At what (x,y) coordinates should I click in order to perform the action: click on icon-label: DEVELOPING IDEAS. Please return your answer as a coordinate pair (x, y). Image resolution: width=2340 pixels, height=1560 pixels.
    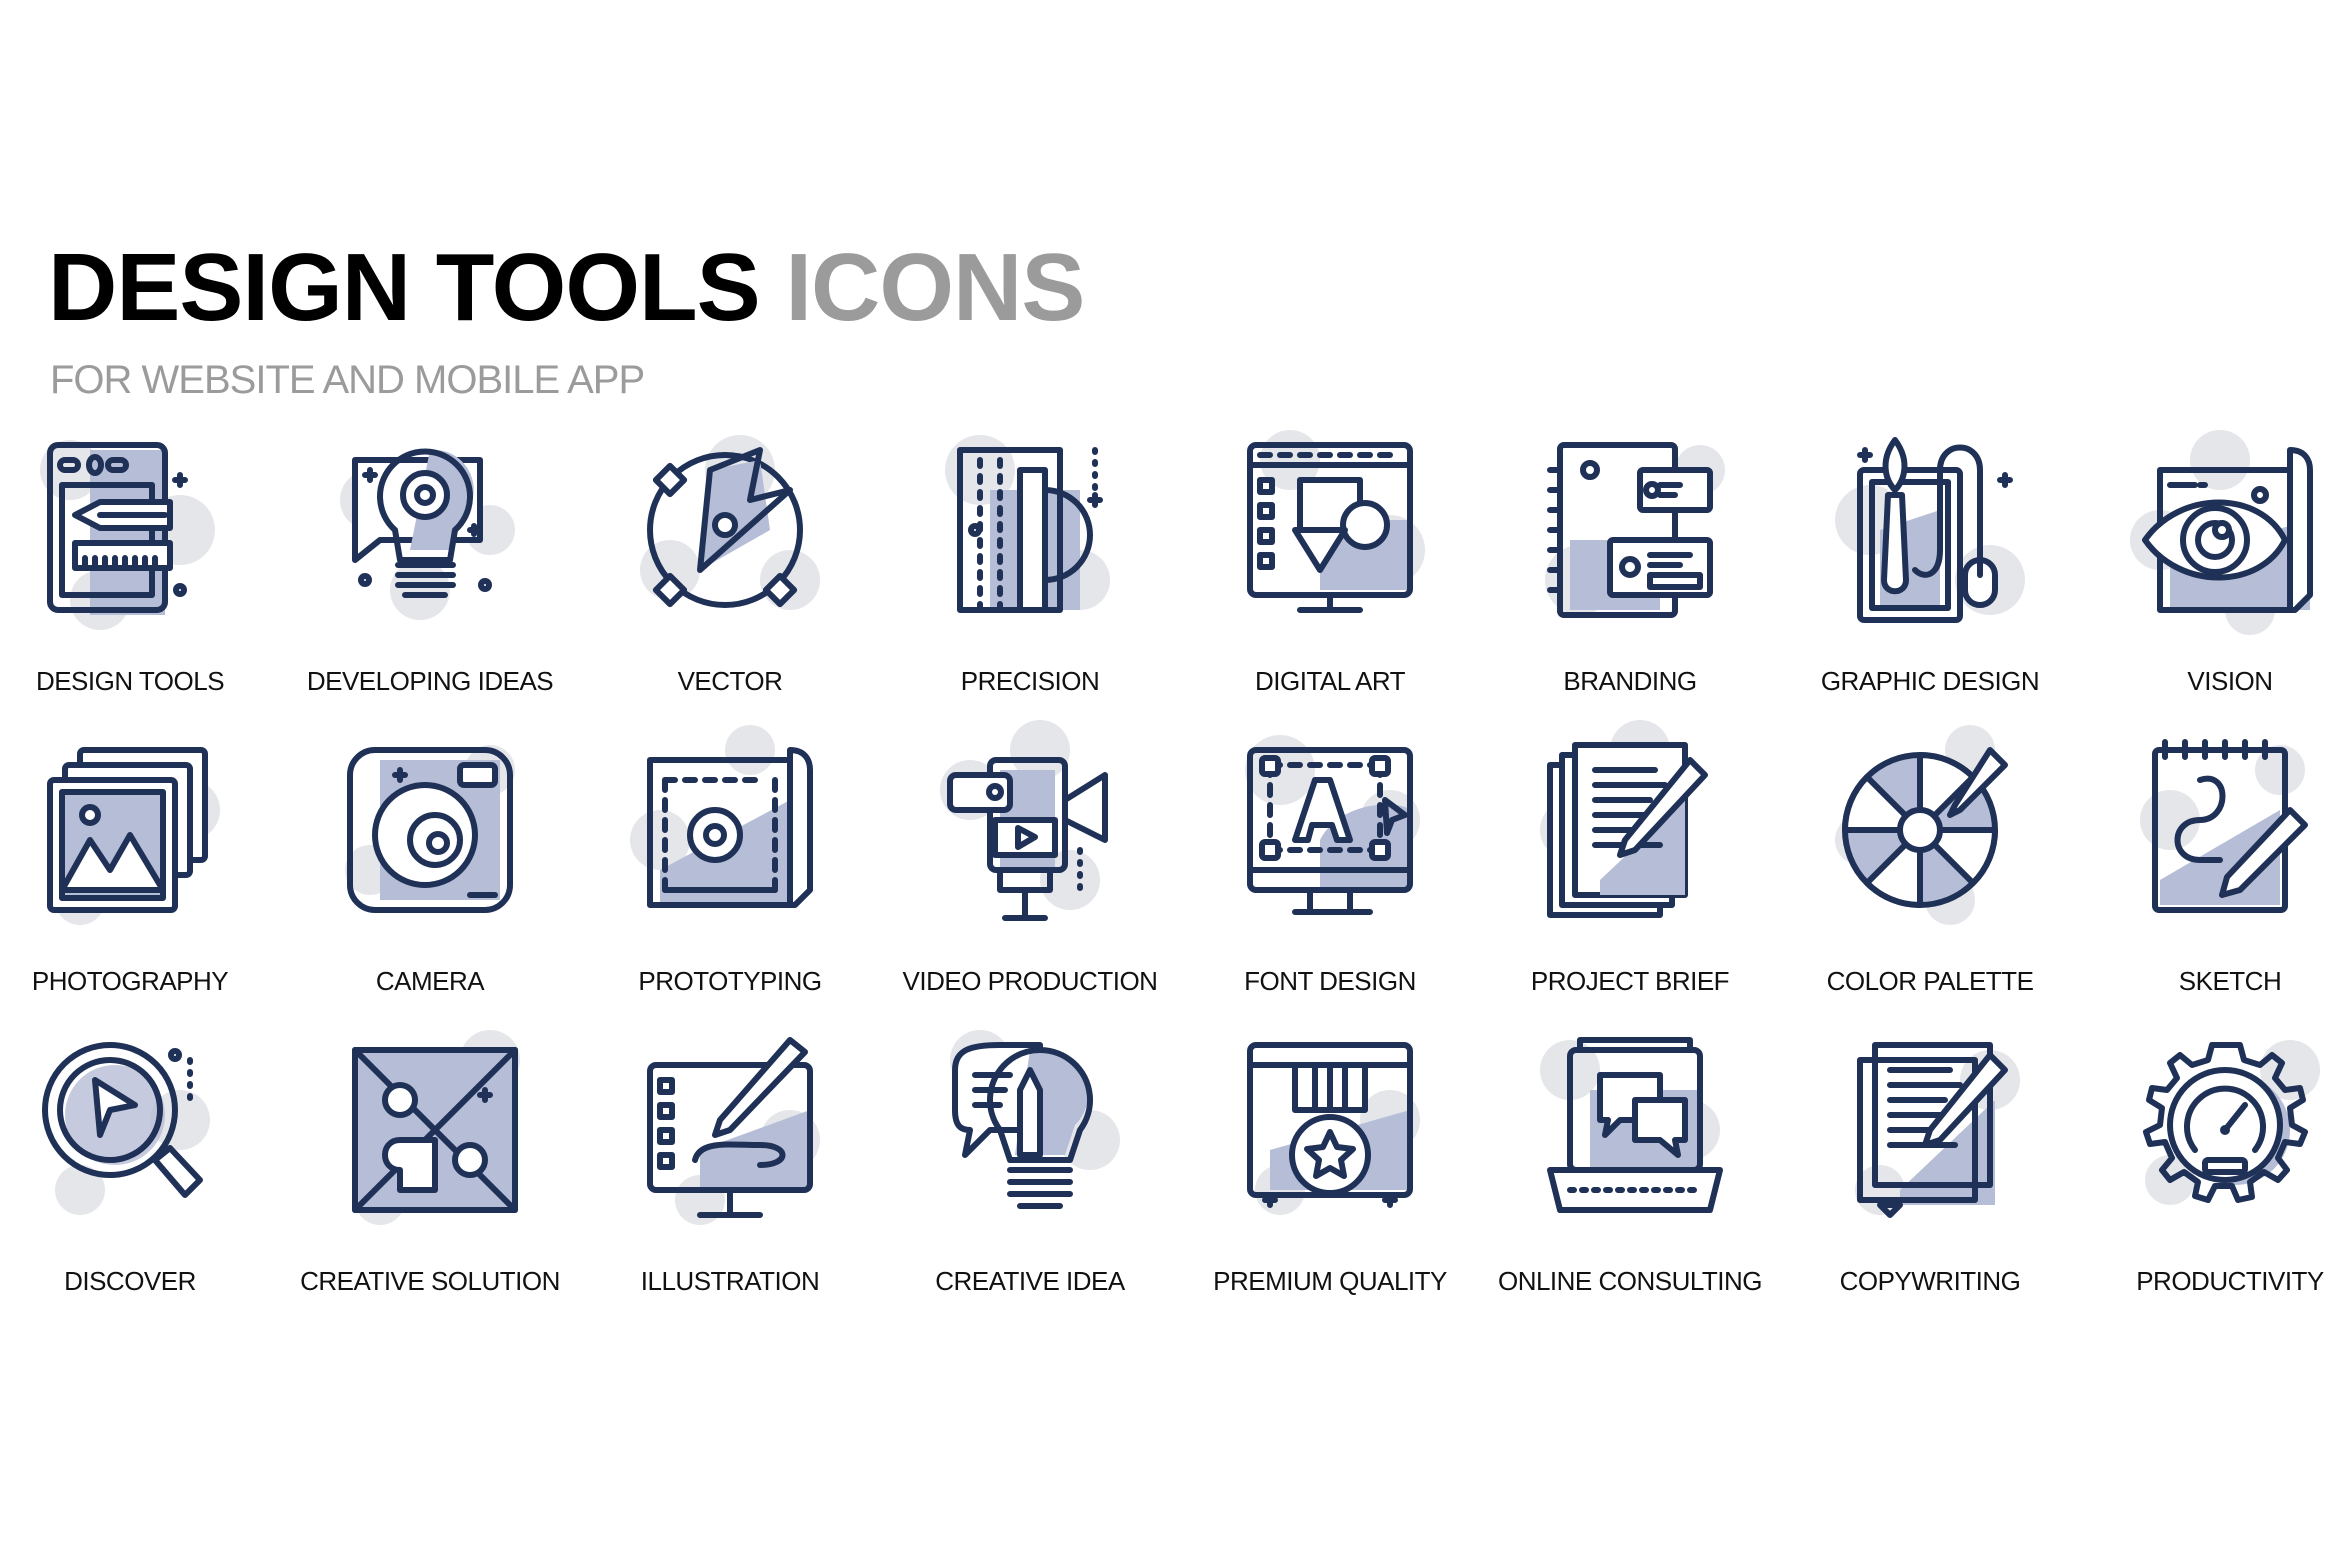
    Looking at the image, I should click on (430, 681).